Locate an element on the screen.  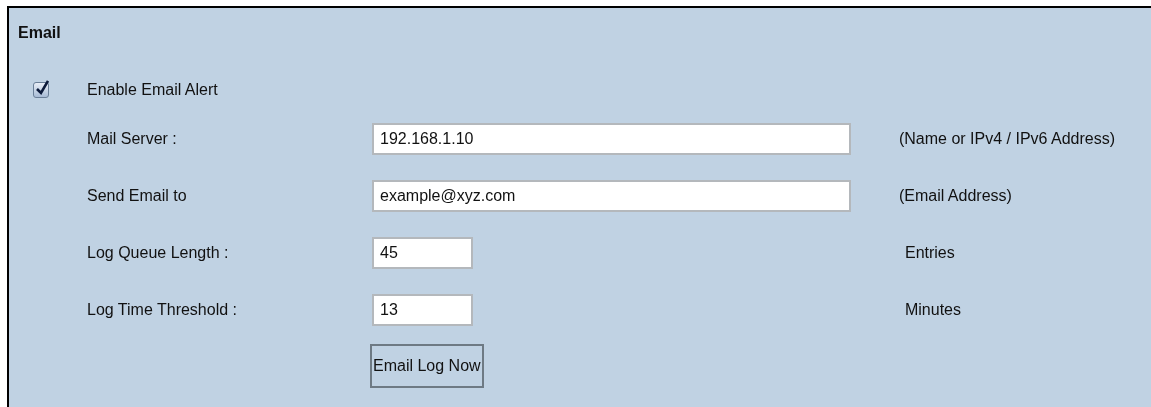
section-title: Email is located at coordinates (39, 33).